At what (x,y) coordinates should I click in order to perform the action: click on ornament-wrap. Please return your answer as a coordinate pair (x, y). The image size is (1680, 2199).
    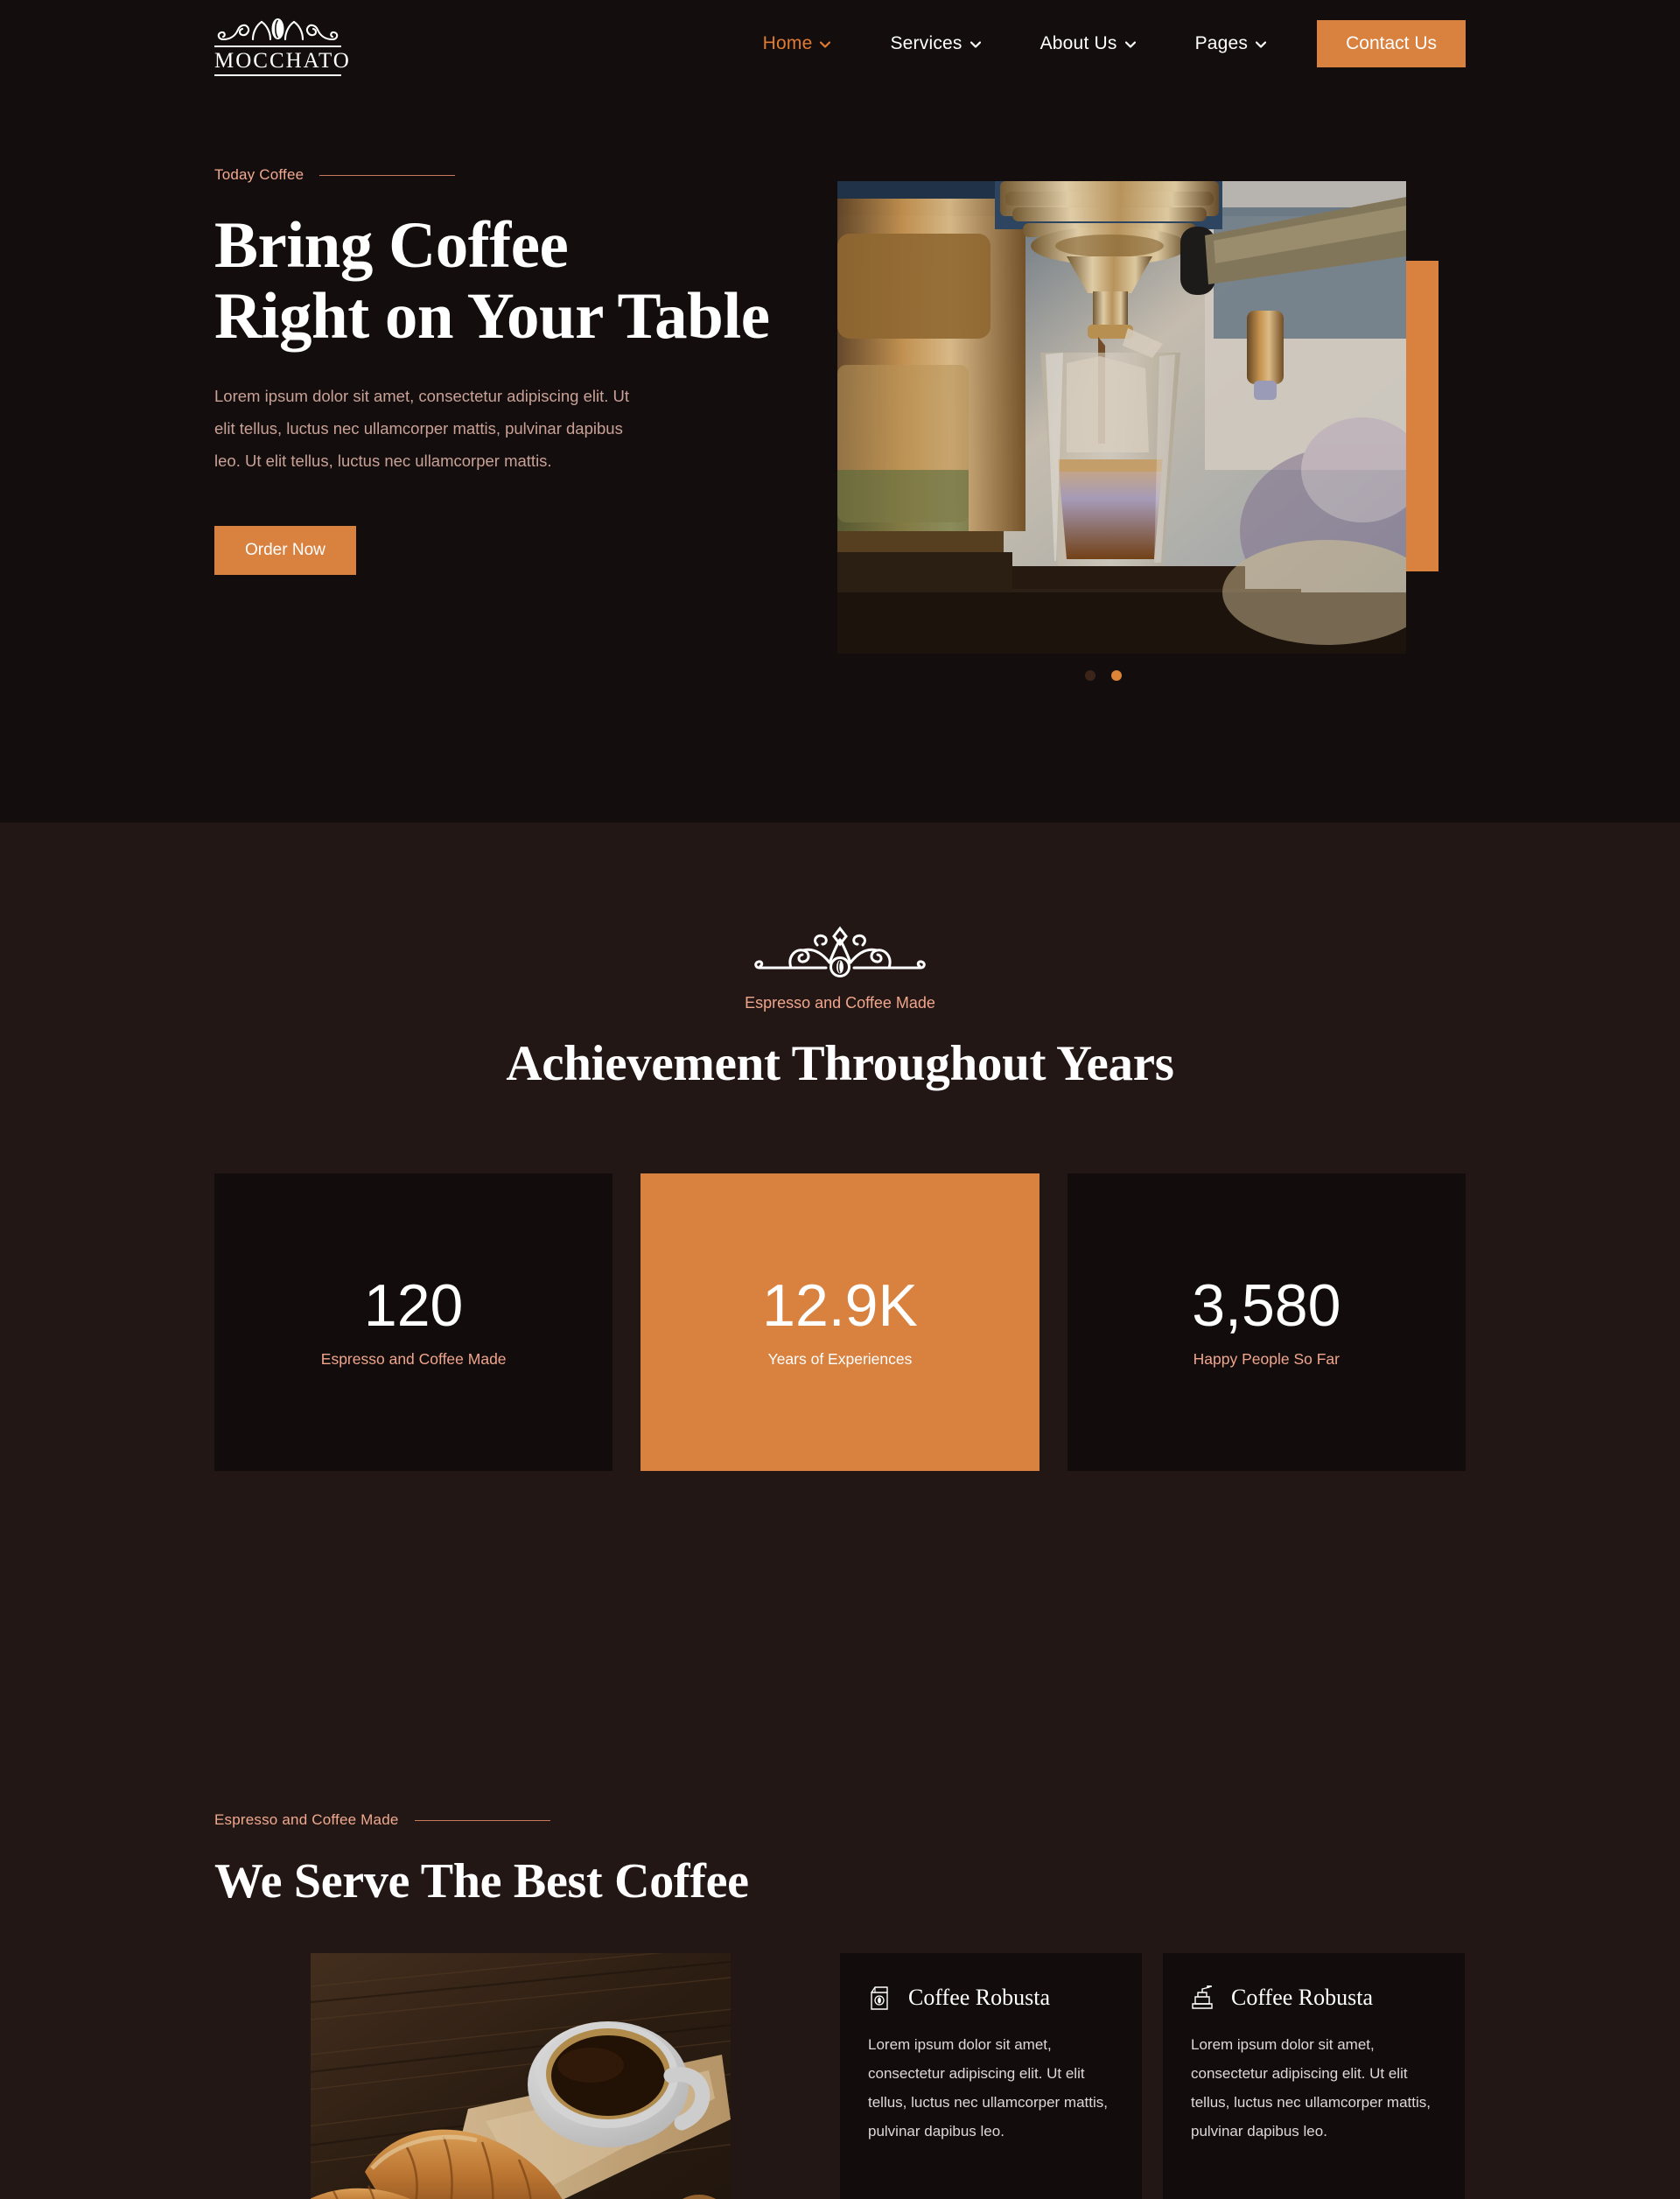
    Looking at the image, I should click on (840, 953).